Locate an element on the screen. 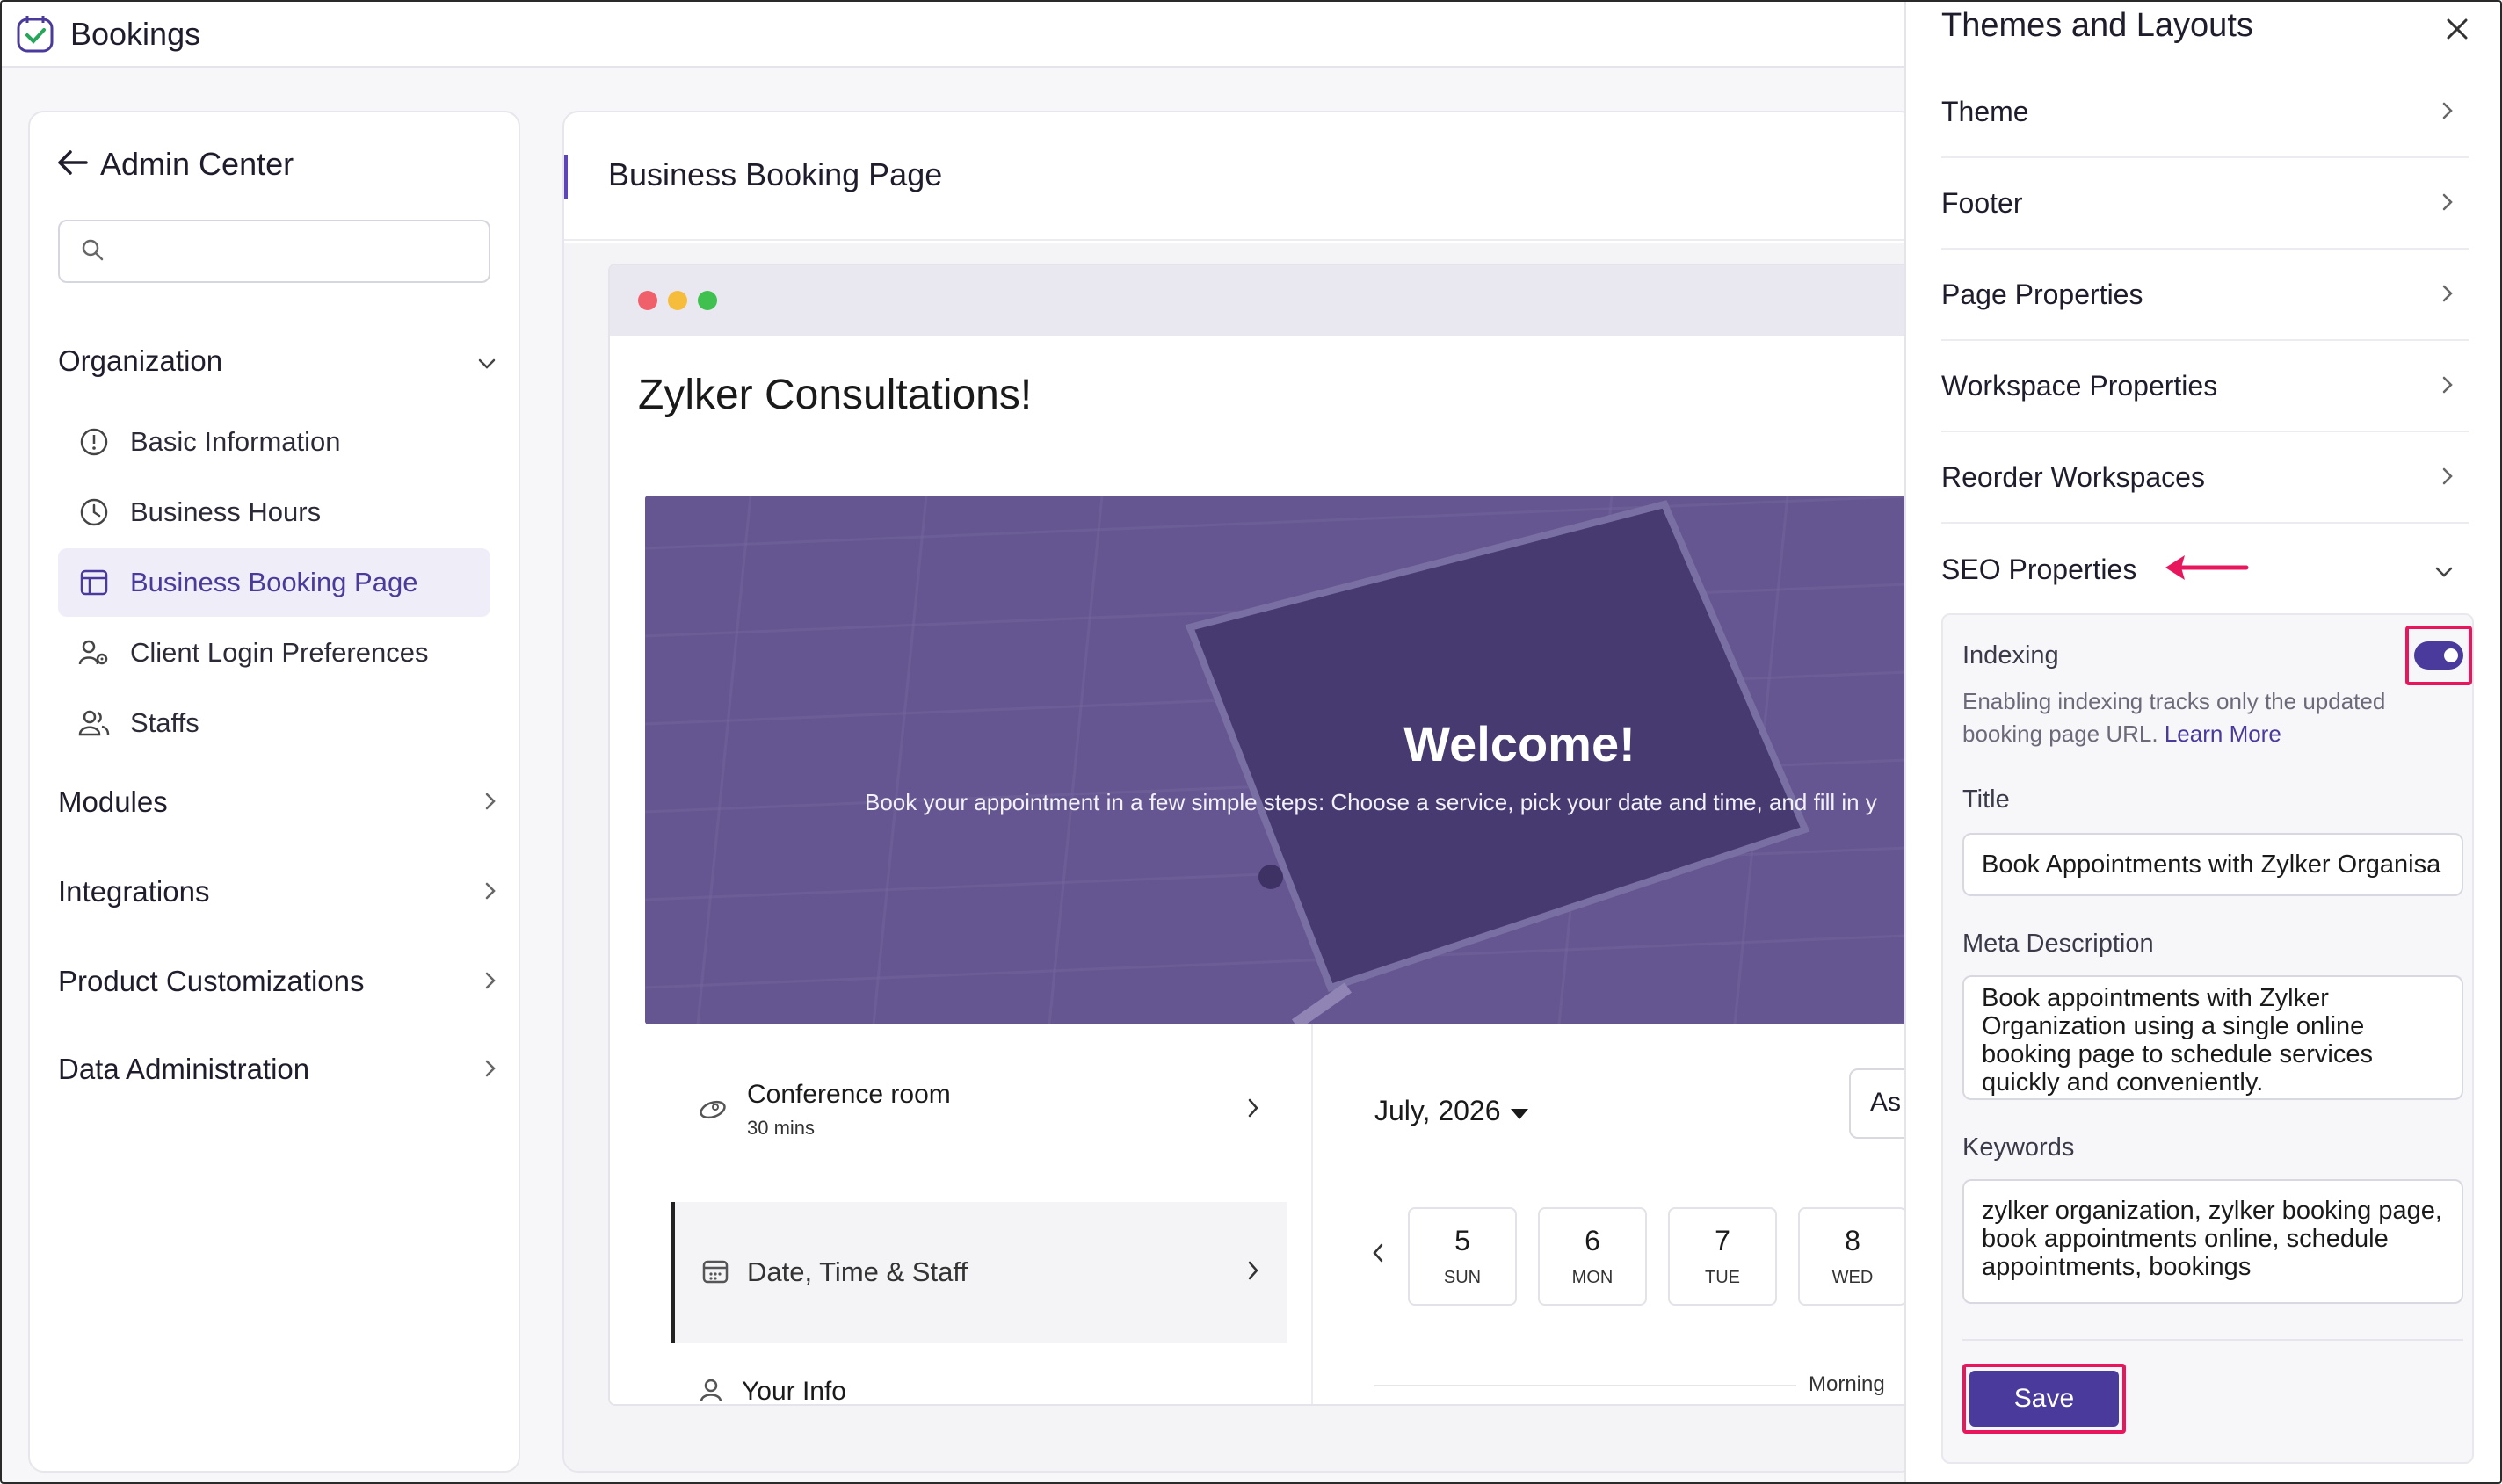 The width and height of the screenshot is (2502, 1484). back-to-admin-center: Admin Center is located at coordinates (175, 164).